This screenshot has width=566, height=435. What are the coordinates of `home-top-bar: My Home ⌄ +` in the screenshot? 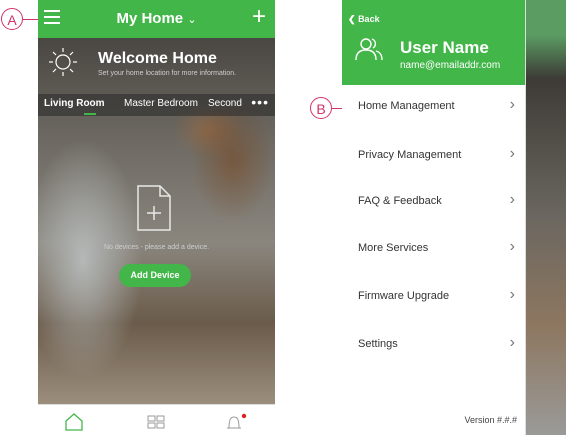 It's located at (156, 19).